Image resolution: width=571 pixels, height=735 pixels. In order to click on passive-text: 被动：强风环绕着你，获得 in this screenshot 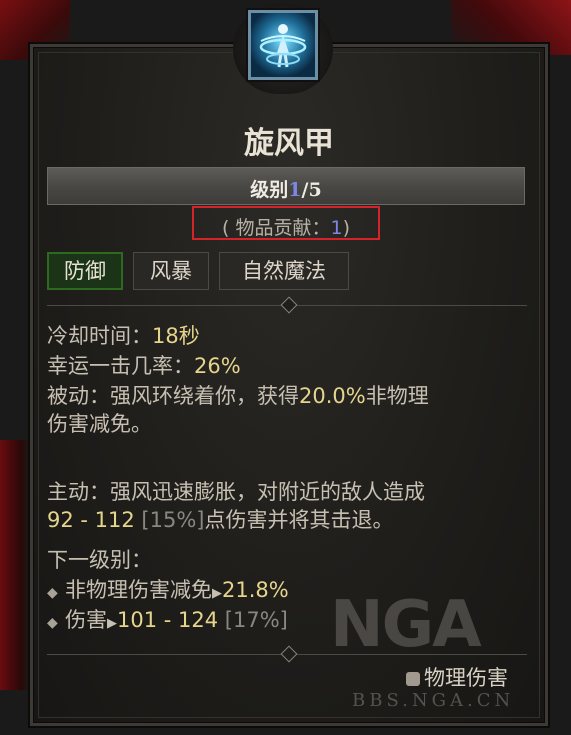, I will do `click(173, 396)`.